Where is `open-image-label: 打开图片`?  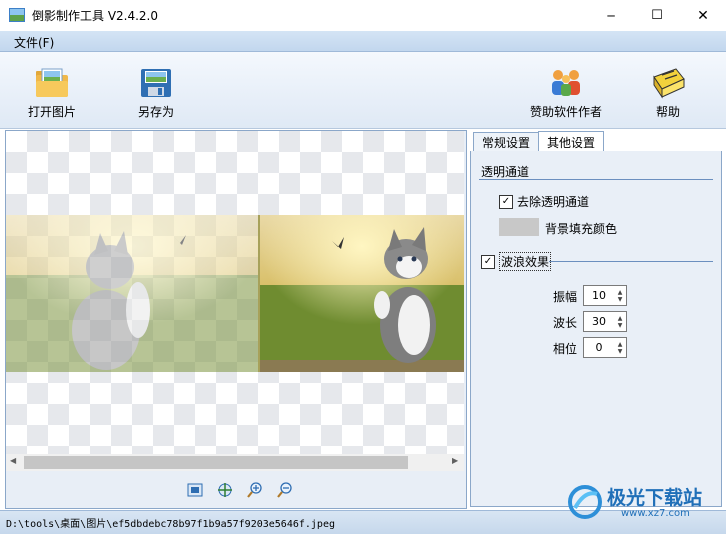 open-image-label: 打开图片 is located at coordinates (52, 112).